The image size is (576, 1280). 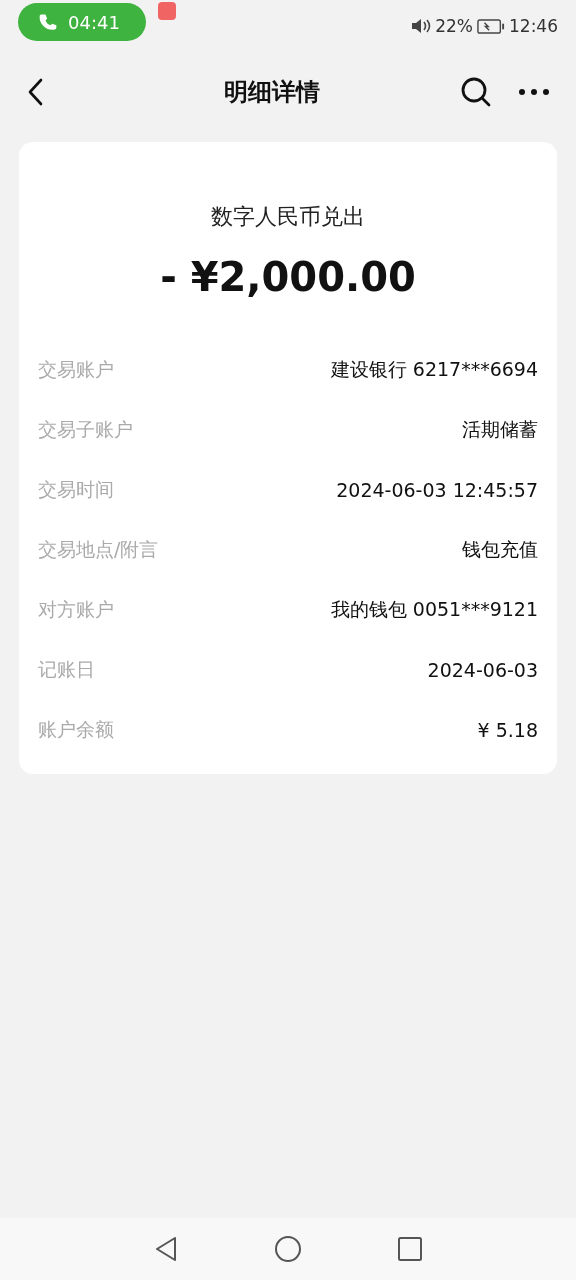 I want to click on field-value: ¥ 5.18, so click(x=507, y=730).